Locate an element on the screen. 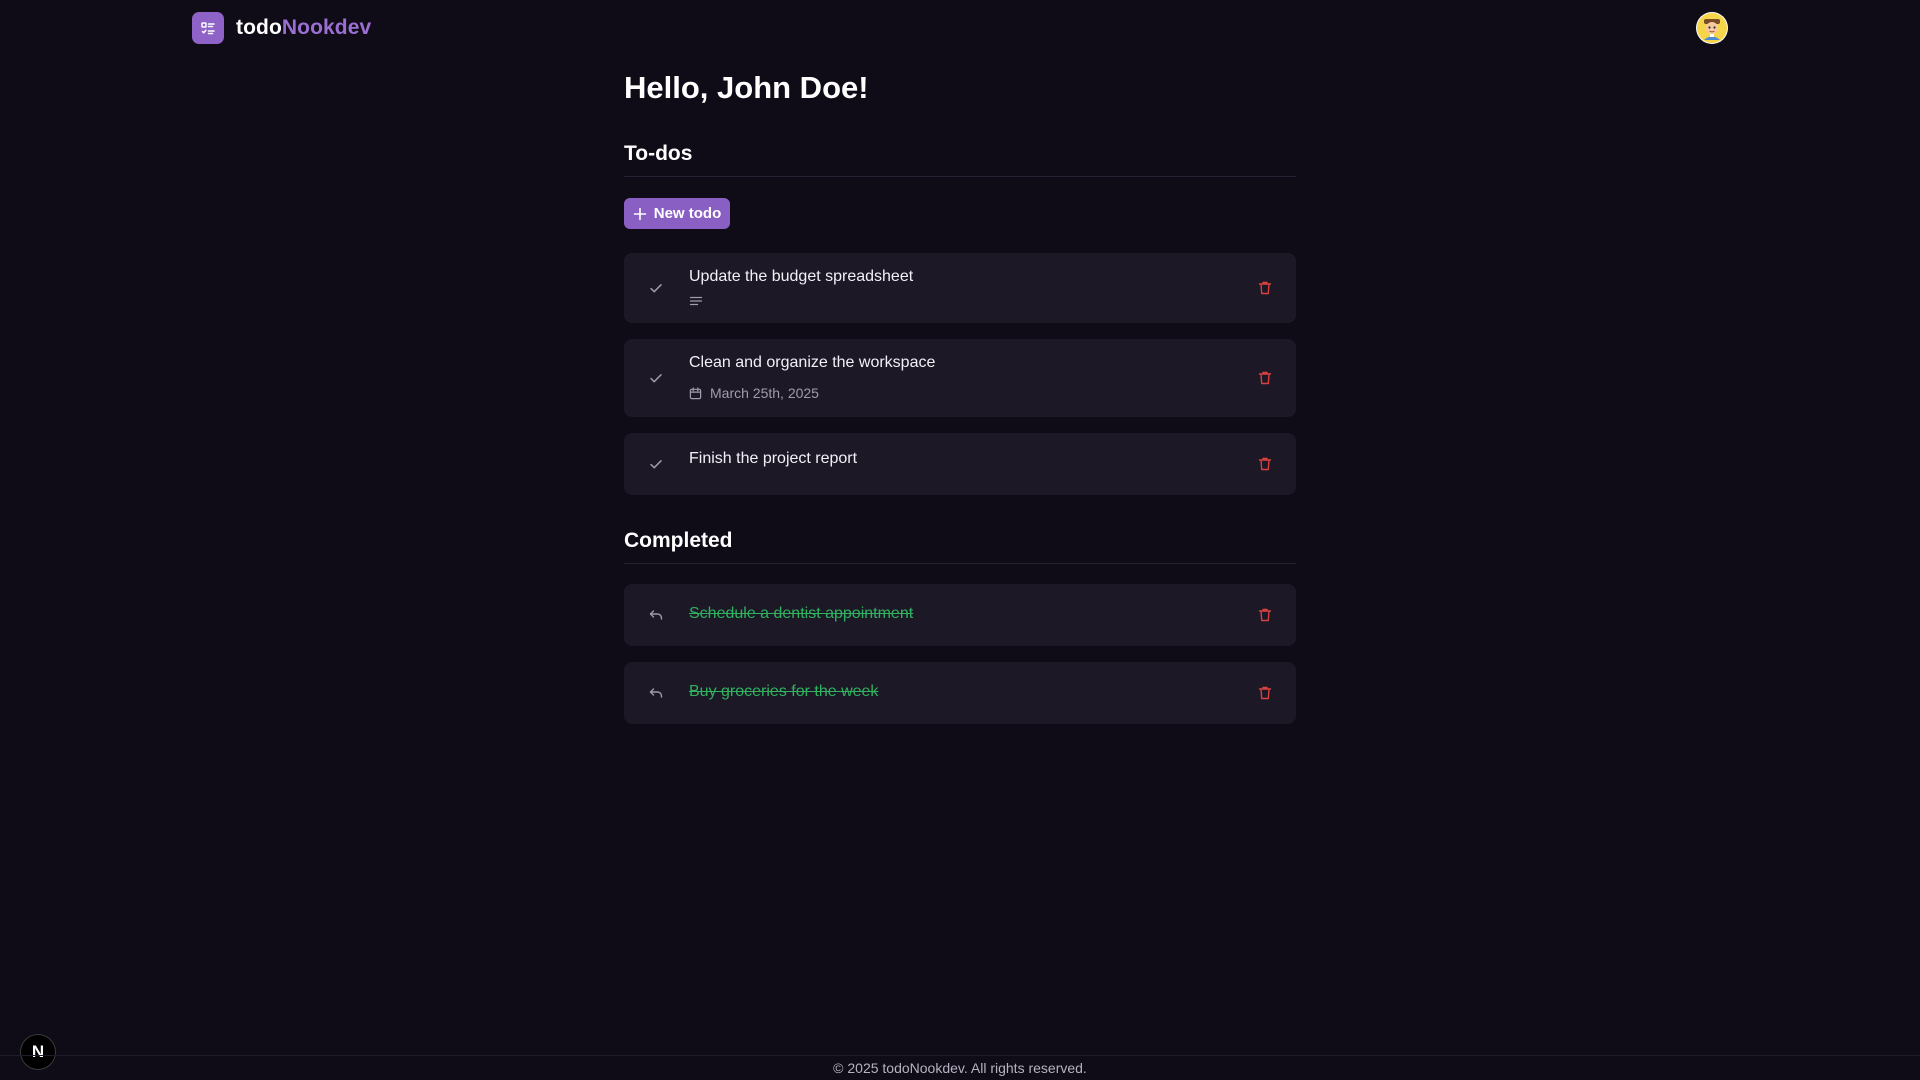 The height and width of the screenshot is (1080, 1920). top-bar: todoNookdev is located at coordinates (960, 28).